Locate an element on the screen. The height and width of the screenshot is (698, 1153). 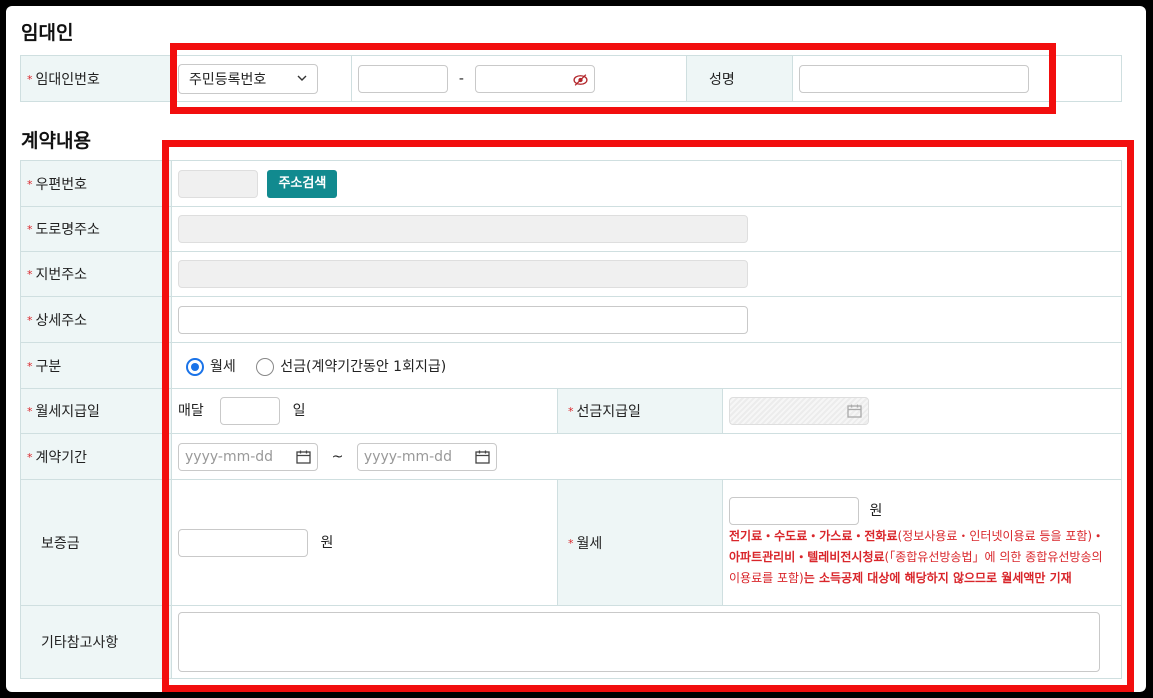
remarks-label-cell: 기타참고사항 is located at coordinates (96, 642).